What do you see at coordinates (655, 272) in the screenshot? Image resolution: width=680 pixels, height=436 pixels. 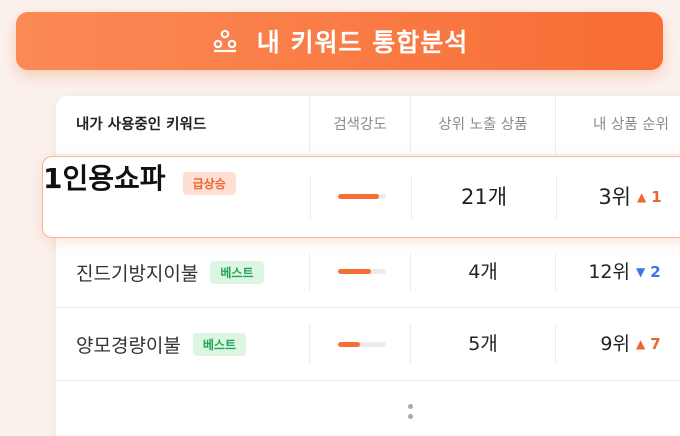 I see `rank-change-value: 2` at bounding box center [655, 272].